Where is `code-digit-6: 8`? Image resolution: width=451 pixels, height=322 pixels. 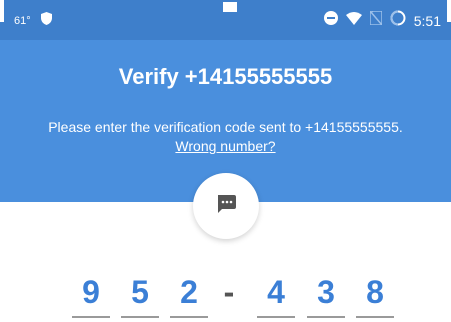 code-digit-6: 8 is located at coordinates (375, 292).